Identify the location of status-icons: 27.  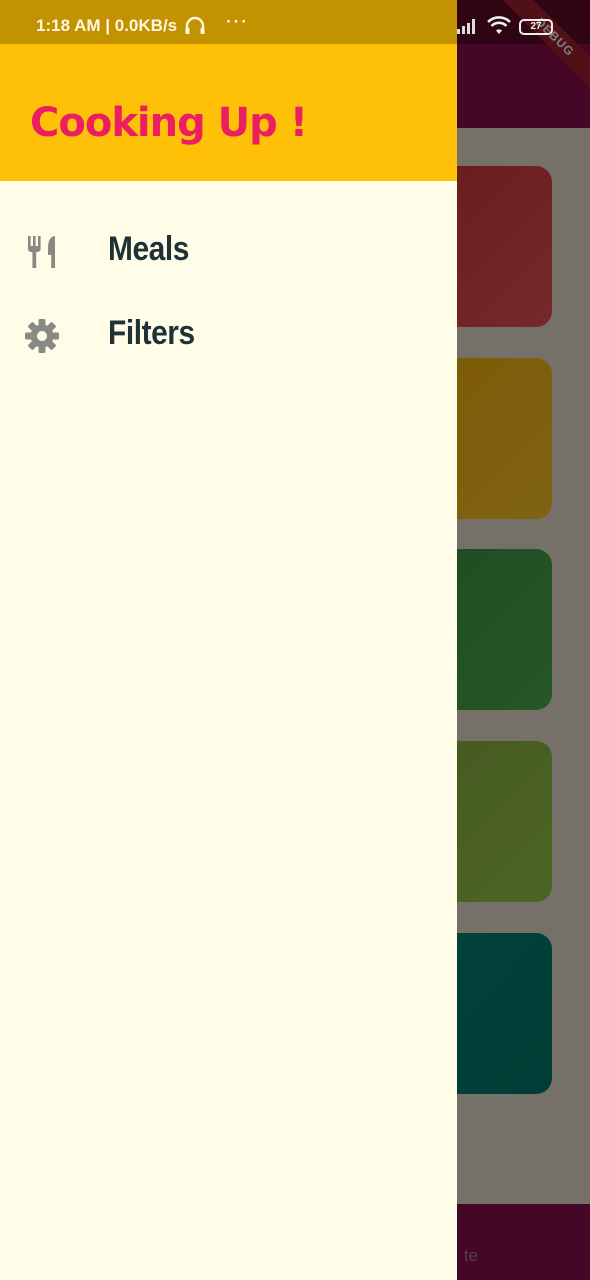
(523, 22).